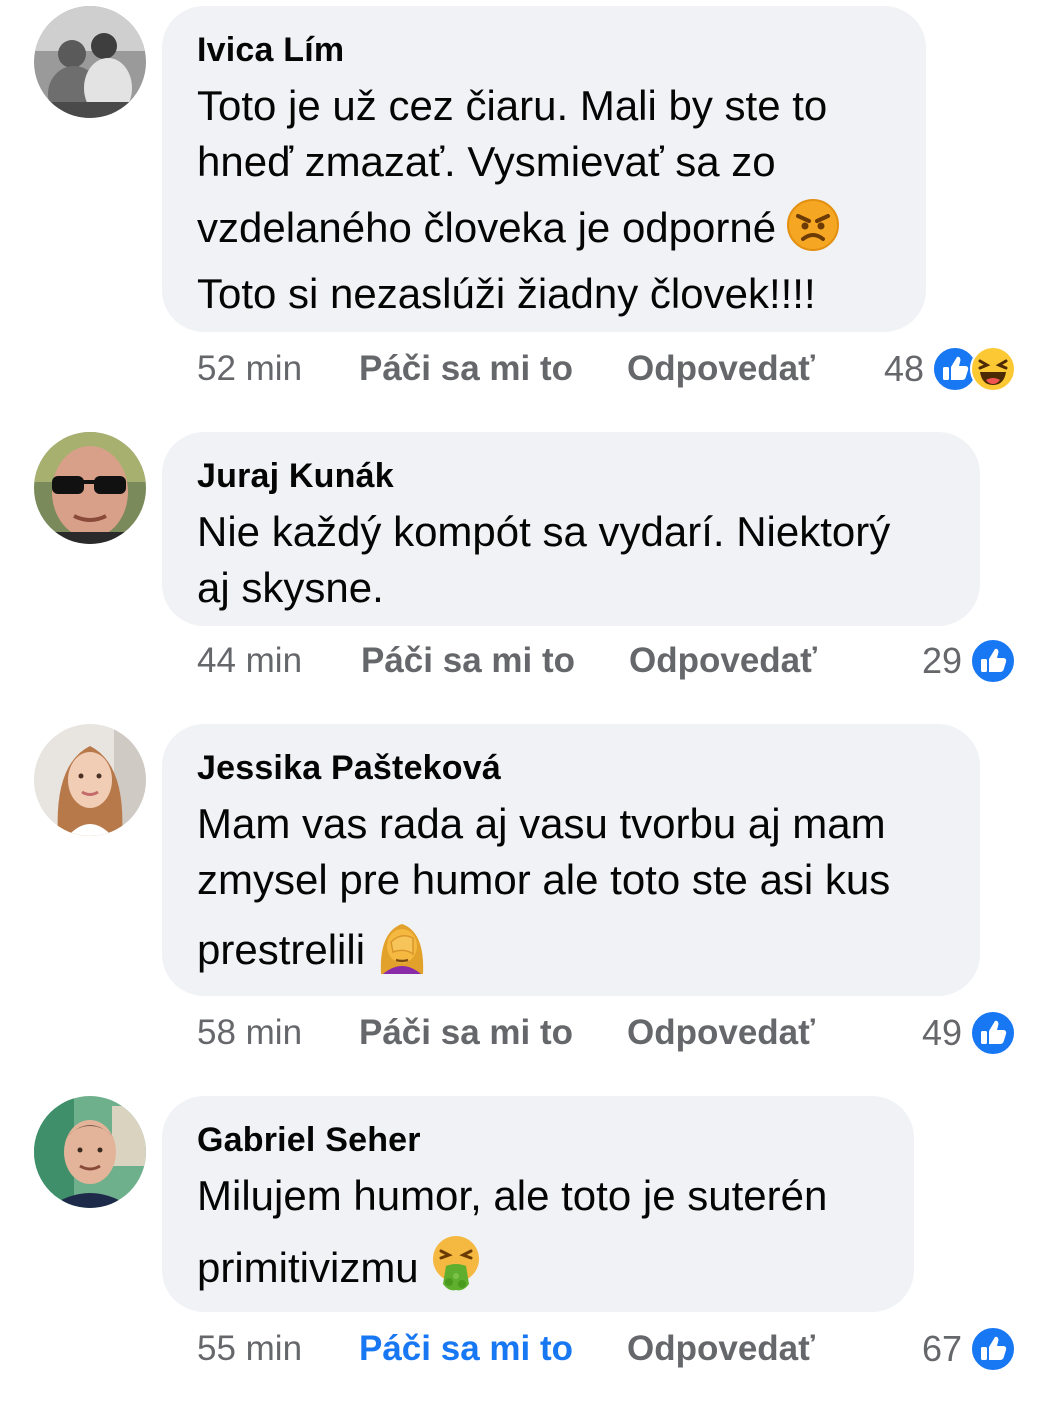 The height and width of the screenshot is (1406, 1048). What do you see at coordinates (249, 1349) in the screenshot?
I see `comment-timestamp: 55 min` at bounding box center [249, 1349].